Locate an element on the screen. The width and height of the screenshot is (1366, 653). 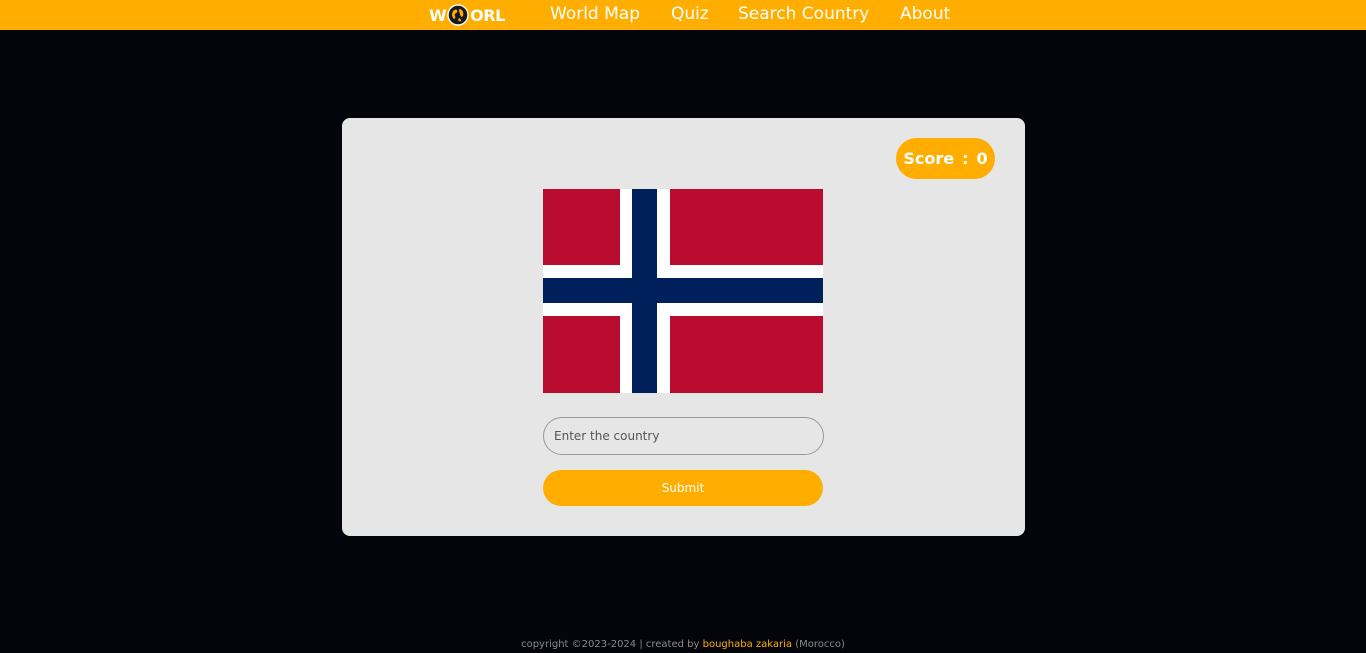
submit-button: Submit is located at coordinates (683, 488).